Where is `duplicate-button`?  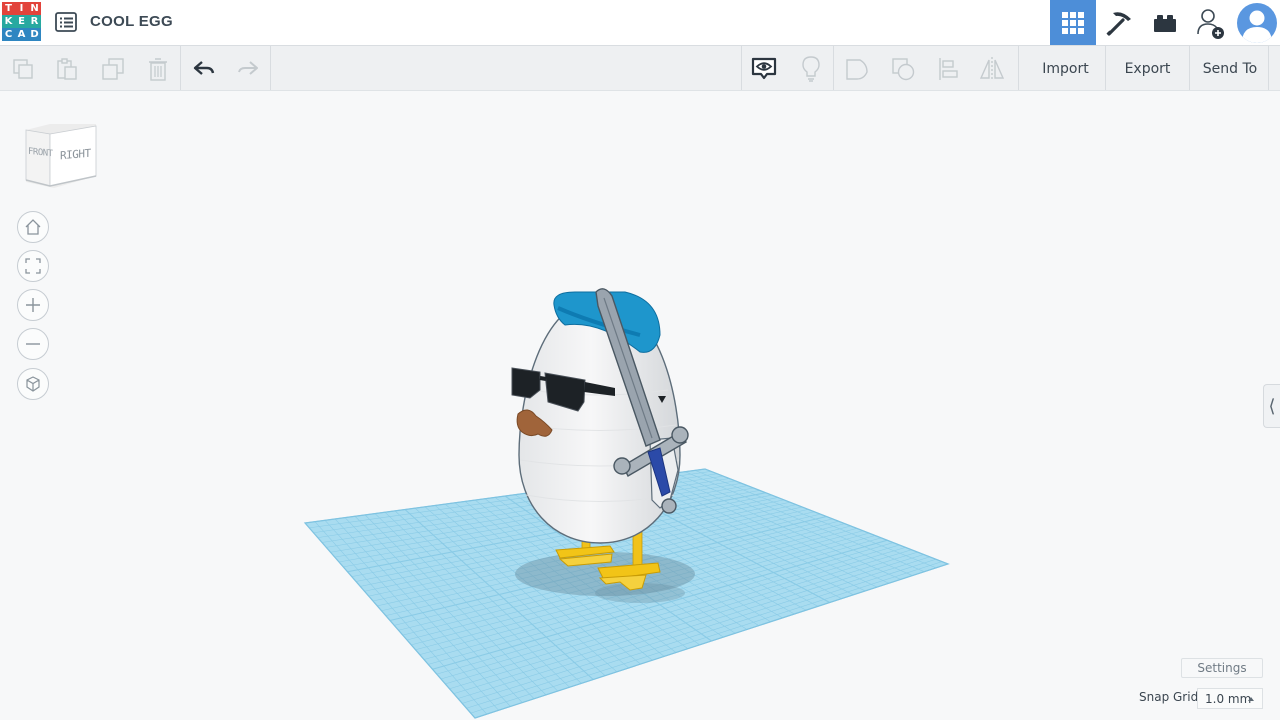 duplicate-button is located at coordinates (113, 69).